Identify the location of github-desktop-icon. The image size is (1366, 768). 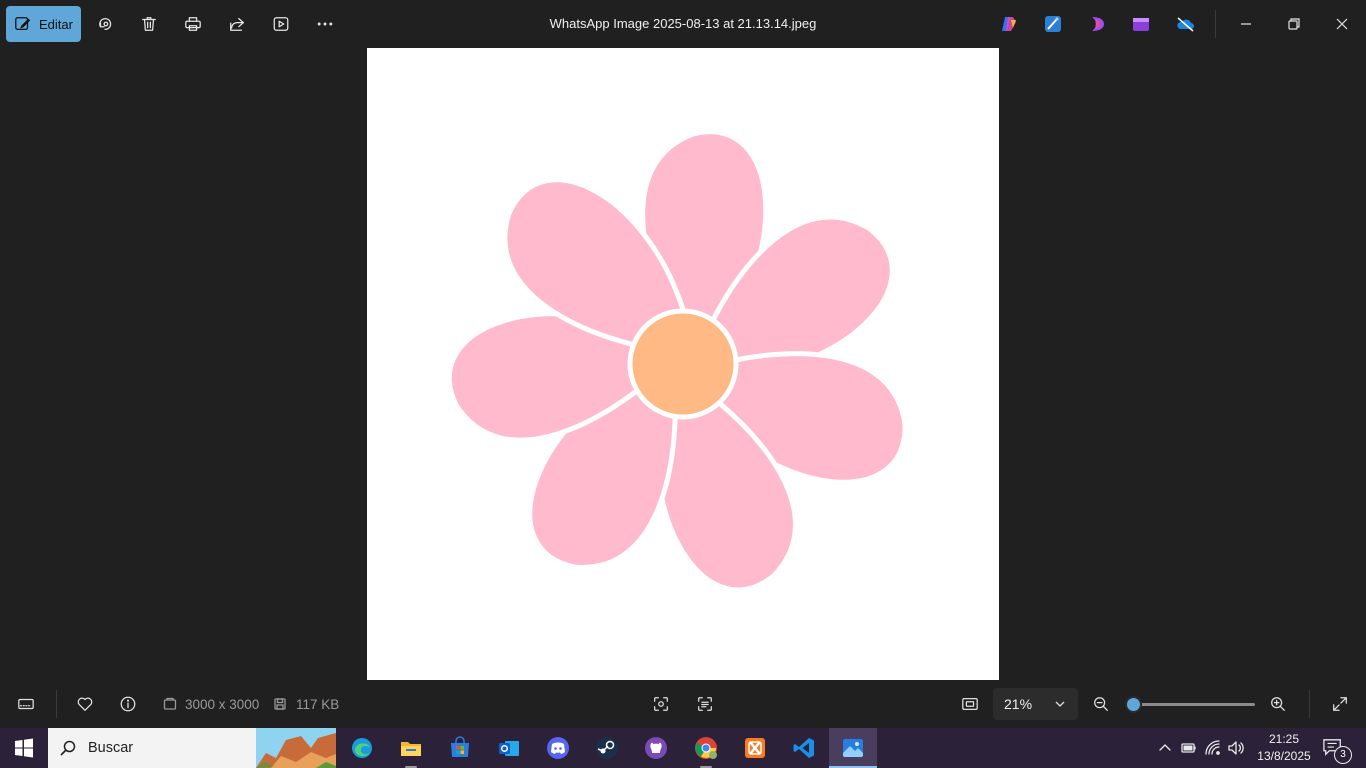
(656, 748).